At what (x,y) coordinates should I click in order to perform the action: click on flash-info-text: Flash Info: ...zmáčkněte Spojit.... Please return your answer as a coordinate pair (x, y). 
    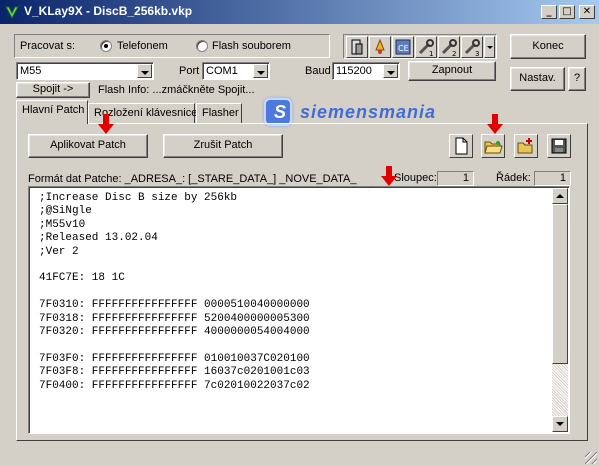
    Looking at the image, I should click on (176, 90).